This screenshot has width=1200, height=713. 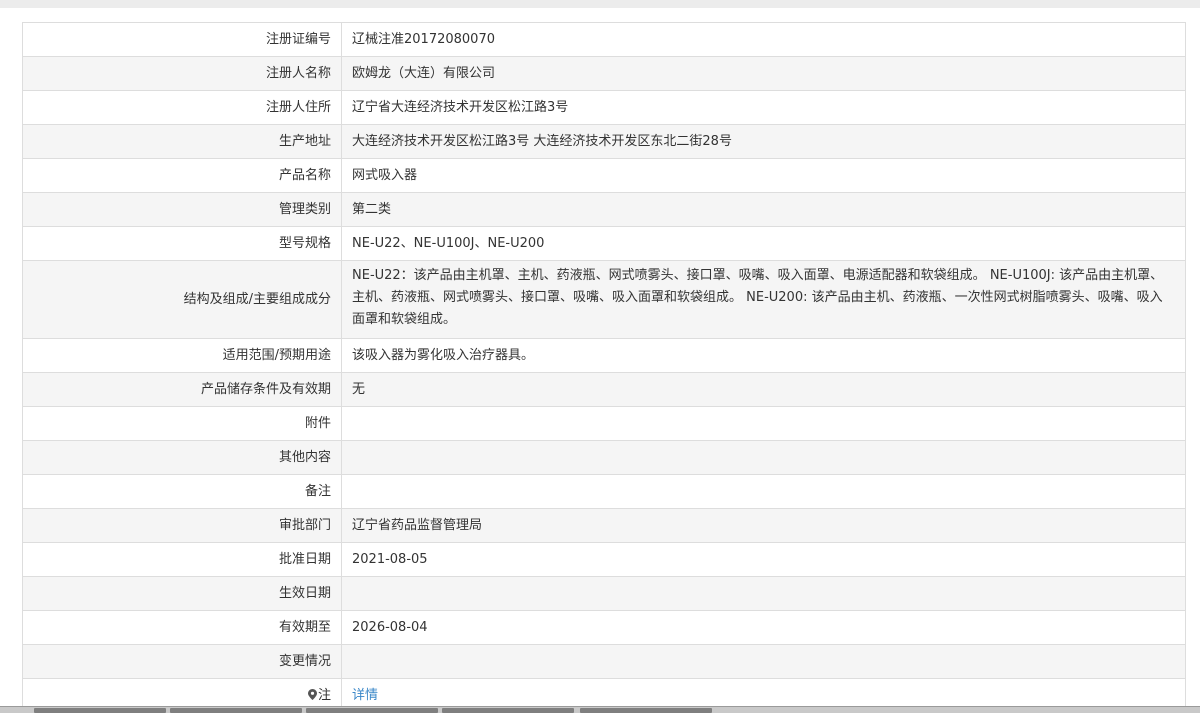 I want to click on table-row: 注册人住所 辽宁省大连经济技术开发区松江路3号, so click(x=604, y=107).